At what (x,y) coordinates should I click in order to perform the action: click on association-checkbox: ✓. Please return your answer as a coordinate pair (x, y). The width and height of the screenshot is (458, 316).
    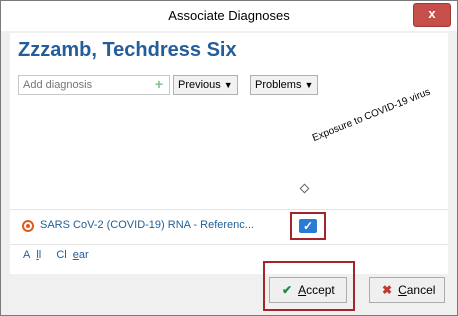
    Looking at the image, I should click on (308, 226).